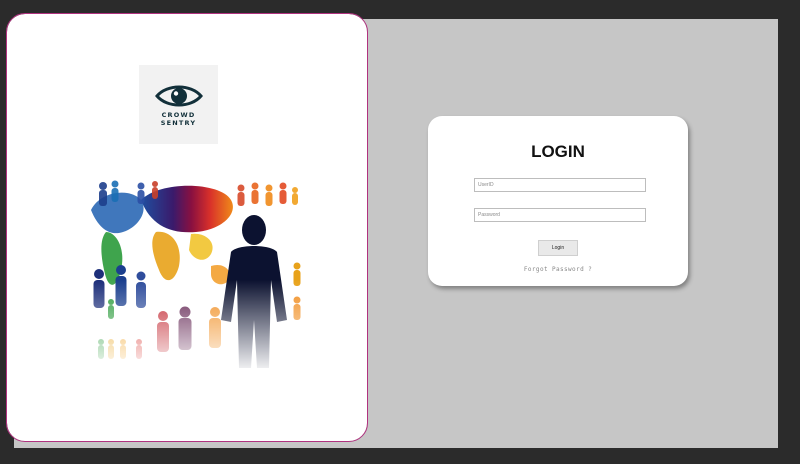 This screenshot has width=800, height=464. I want to click on brand-name-line1: CROWD, so click(178, 114).